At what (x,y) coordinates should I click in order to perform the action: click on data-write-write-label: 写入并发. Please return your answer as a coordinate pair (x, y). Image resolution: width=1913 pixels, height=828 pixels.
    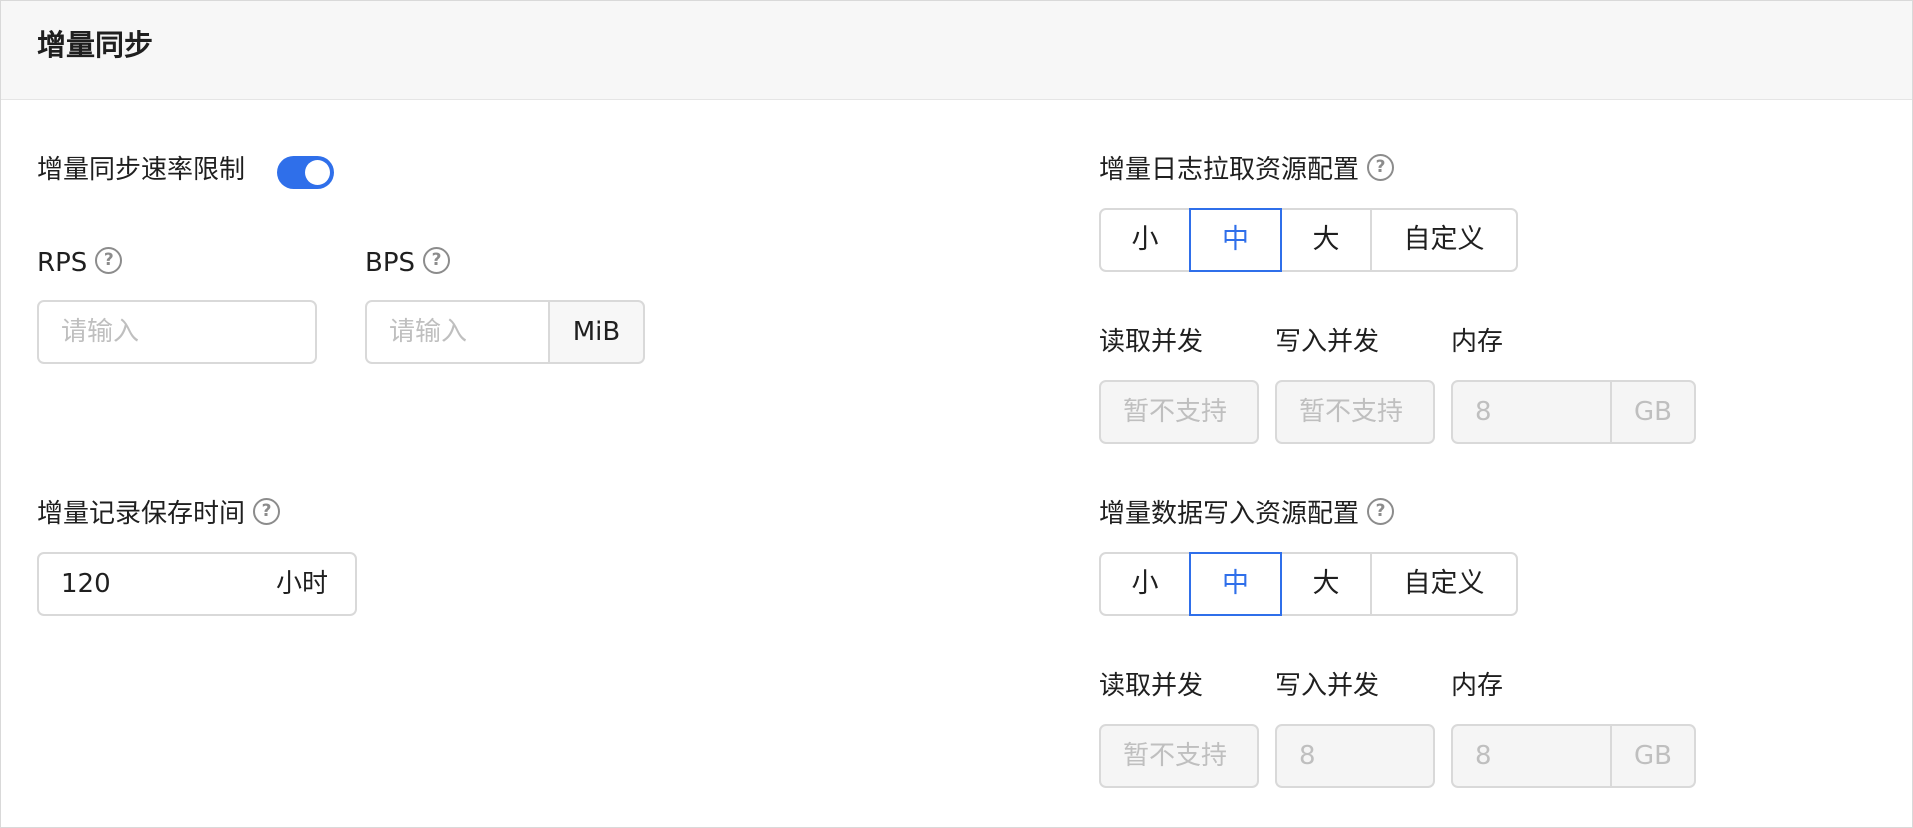
    Looking at the image, I should click on (1327, 686).